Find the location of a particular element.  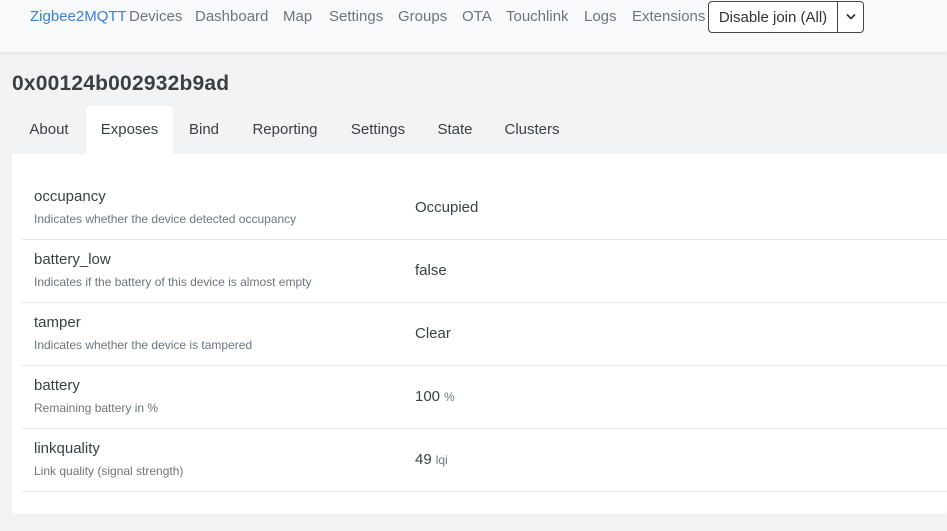

expose-name: tamper is located at coordinates (57, 322).